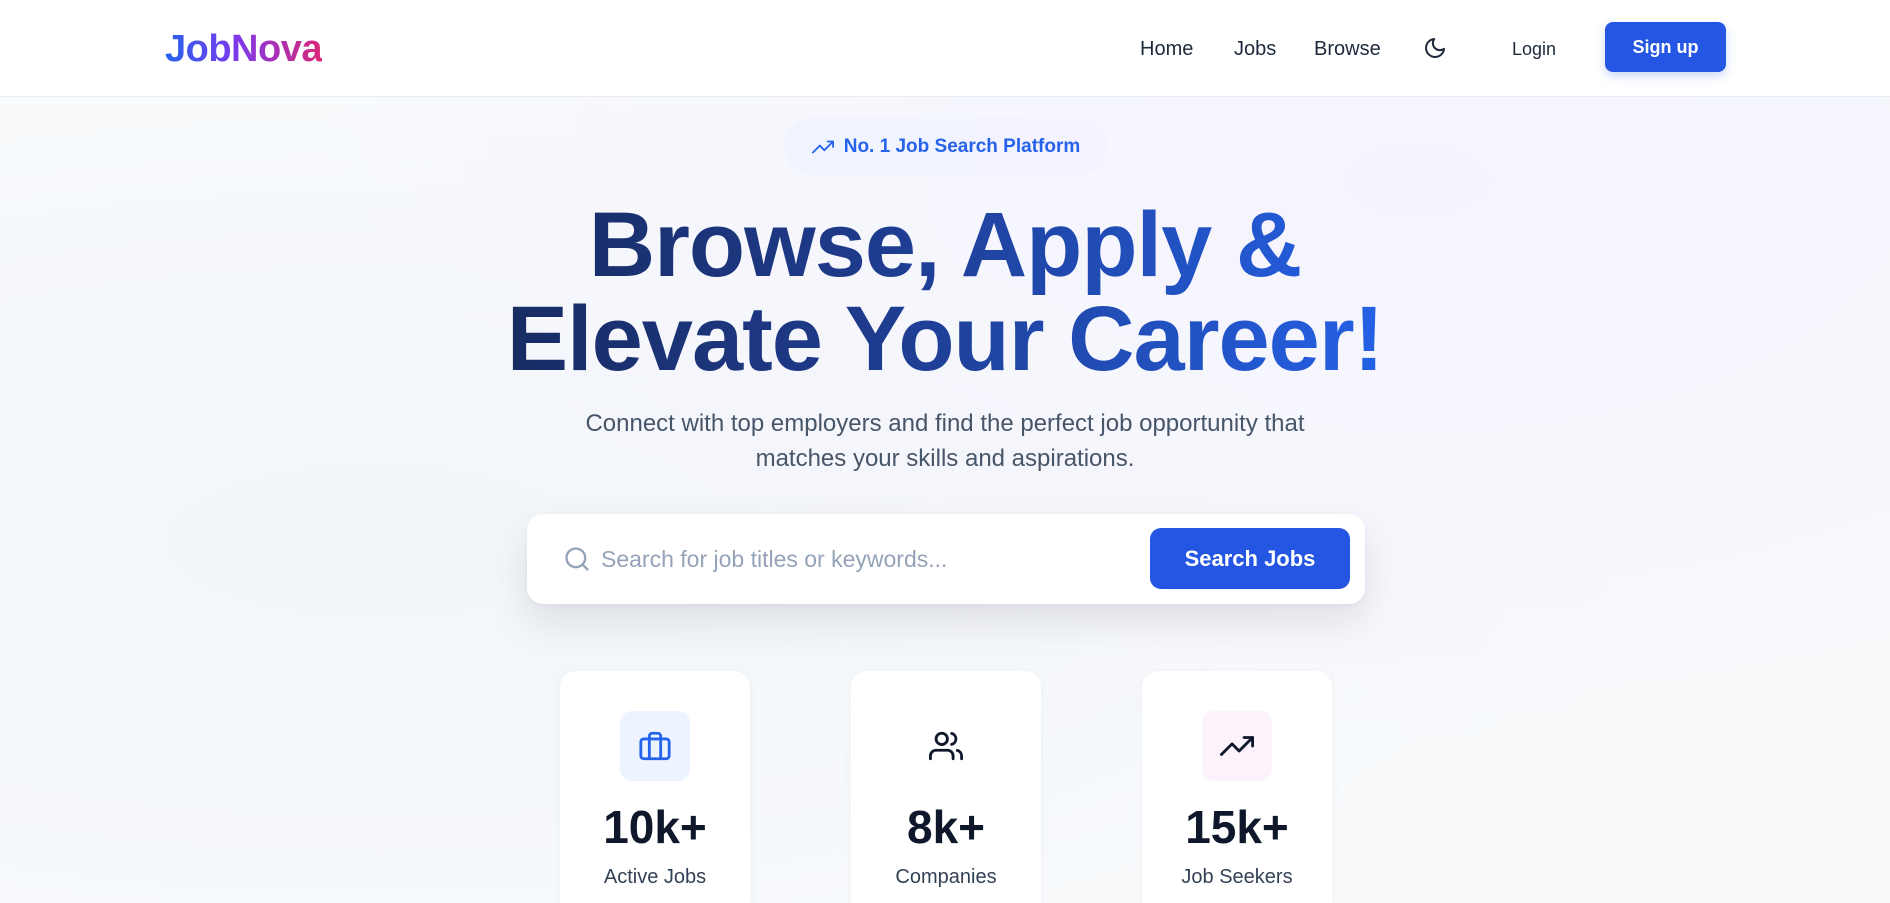 This screenshot has width=1890, height=903. What do you see at coordinates (946, 787) in the screenshot?
I see `stat-card-companies: 8k+ Companies` at bounding box center [946, 787].